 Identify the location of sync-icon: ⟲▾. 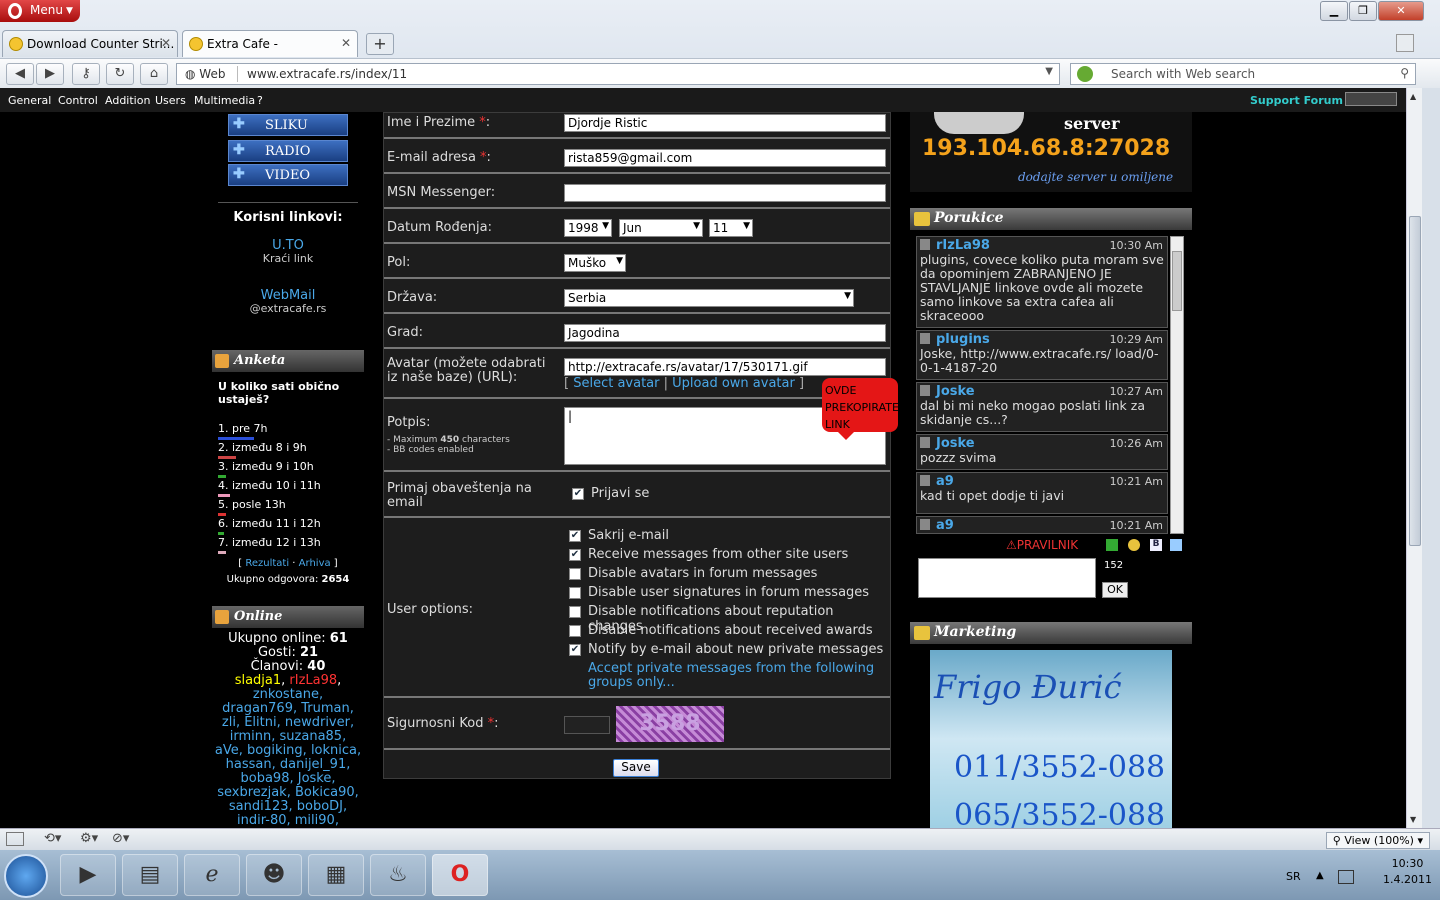
(52, 838).